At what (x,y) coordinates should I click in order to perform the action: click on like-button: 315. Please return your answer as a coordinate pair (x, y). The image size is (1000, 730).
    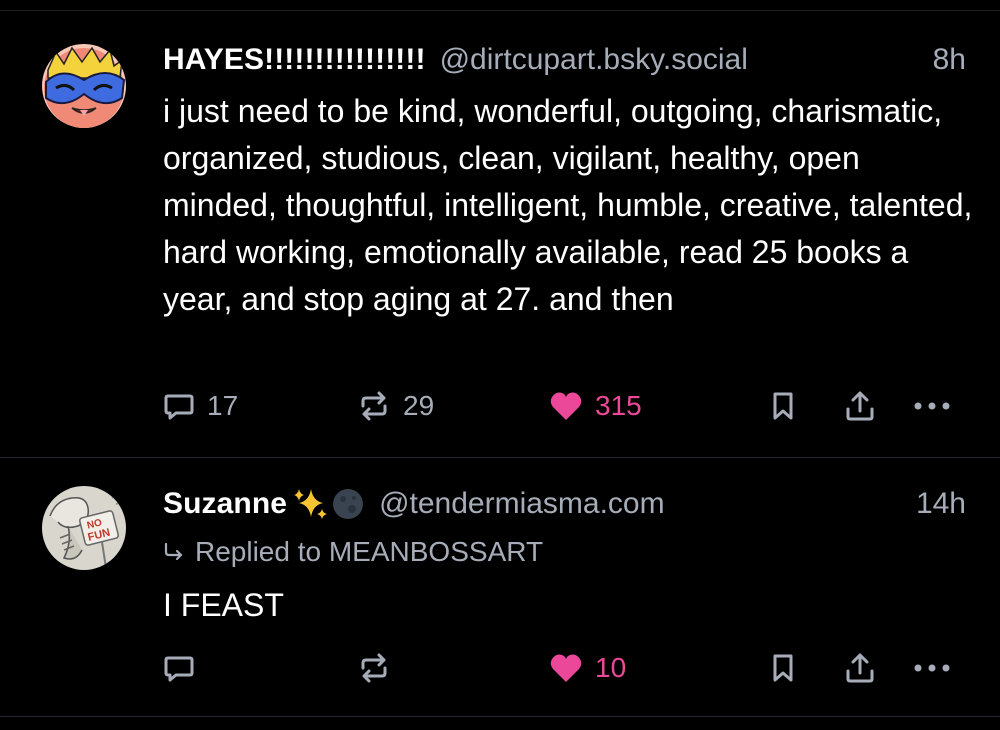
    Looking at the image, I should click on (595, 406).